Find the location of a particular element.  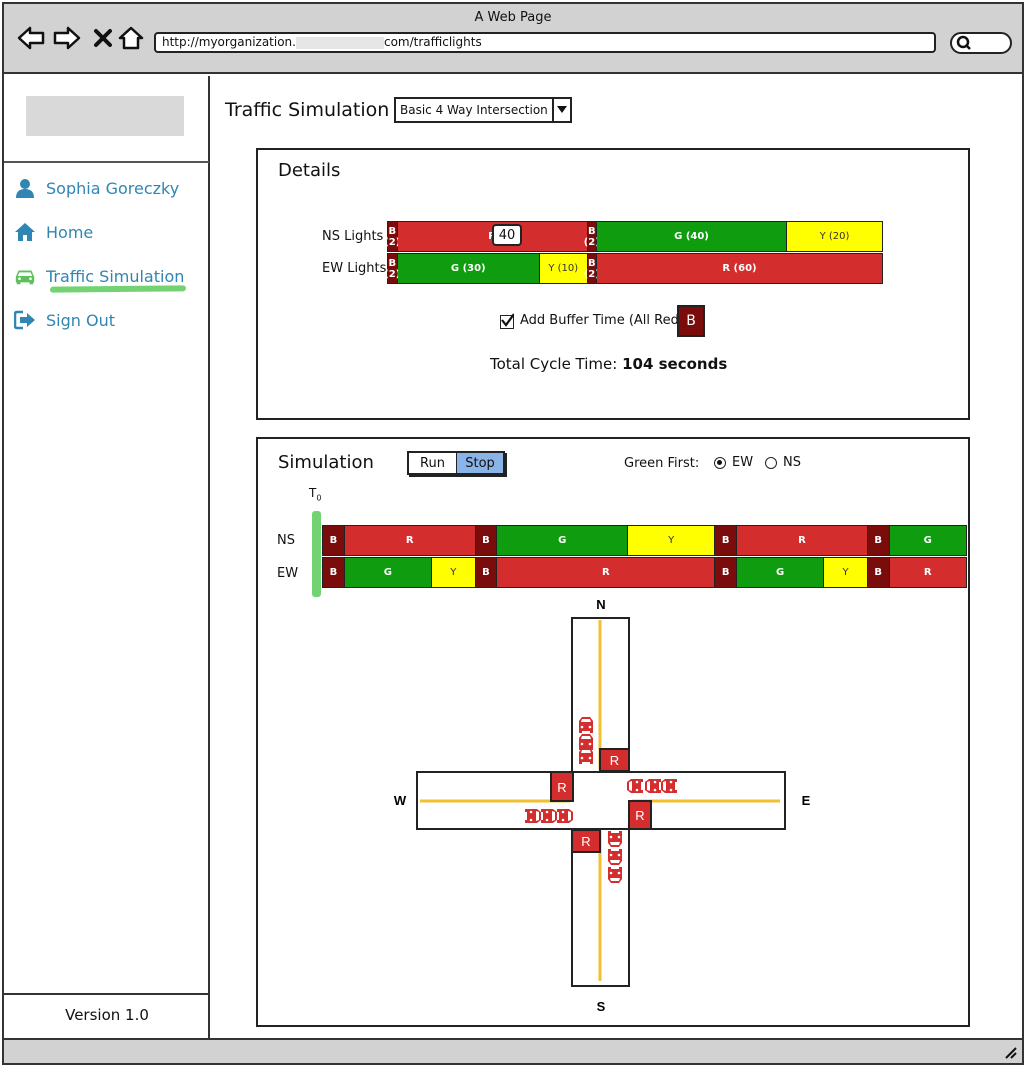

buffer-color-swatch: B is located at coordinates (691, 321).